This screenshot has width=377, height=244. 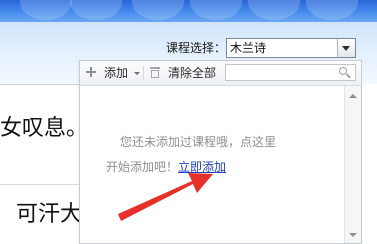 What do you see at coordinates (220, 73) in the screenshot?
I see `panel-toolbar: 添加 清除全部` at bounding box center [220, 73].